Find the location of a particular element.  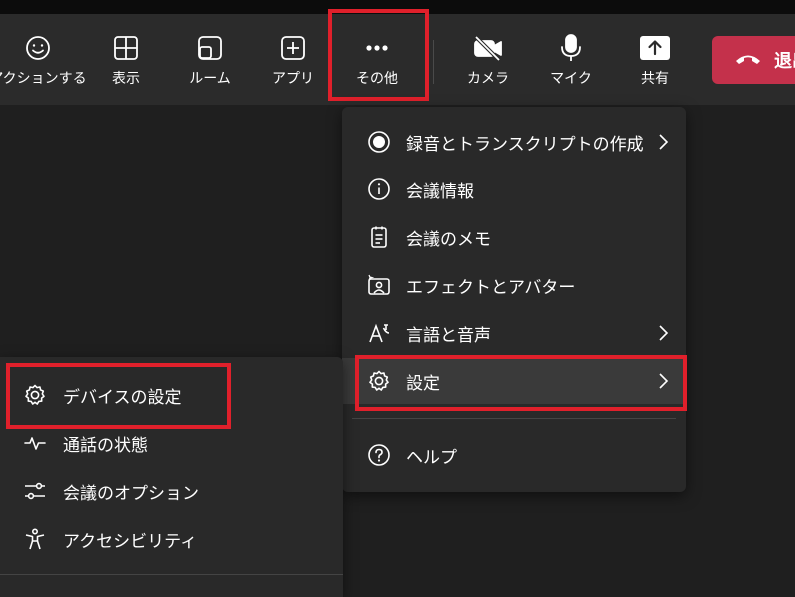

menu-item-language-label: 言語と音声 is located at coordinates (448, 335).